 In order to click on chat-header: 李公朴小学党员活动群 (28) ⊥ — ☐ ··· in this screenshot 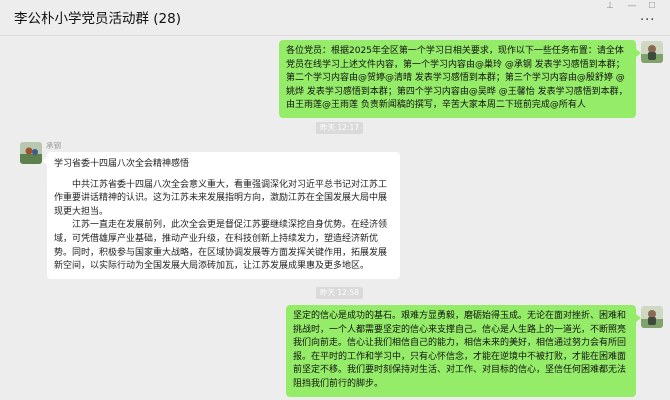, I will do `click(335, 18)`.